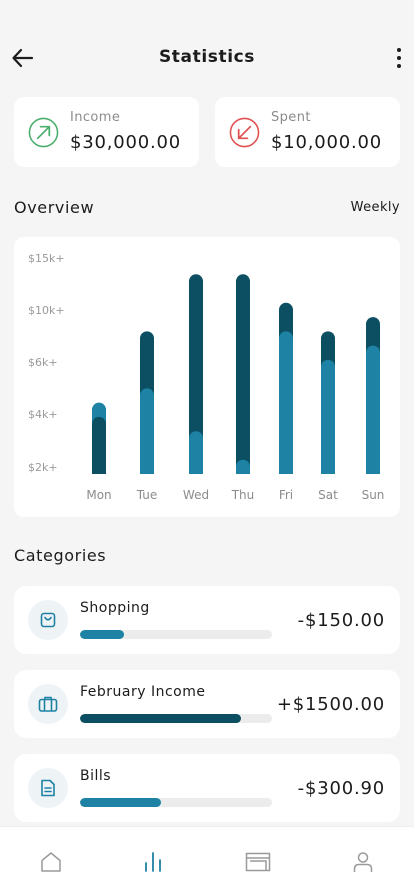 The height and width of the screenshot is (896, 414). I want to click on income-value: $30,000.00, so click(126, 142).